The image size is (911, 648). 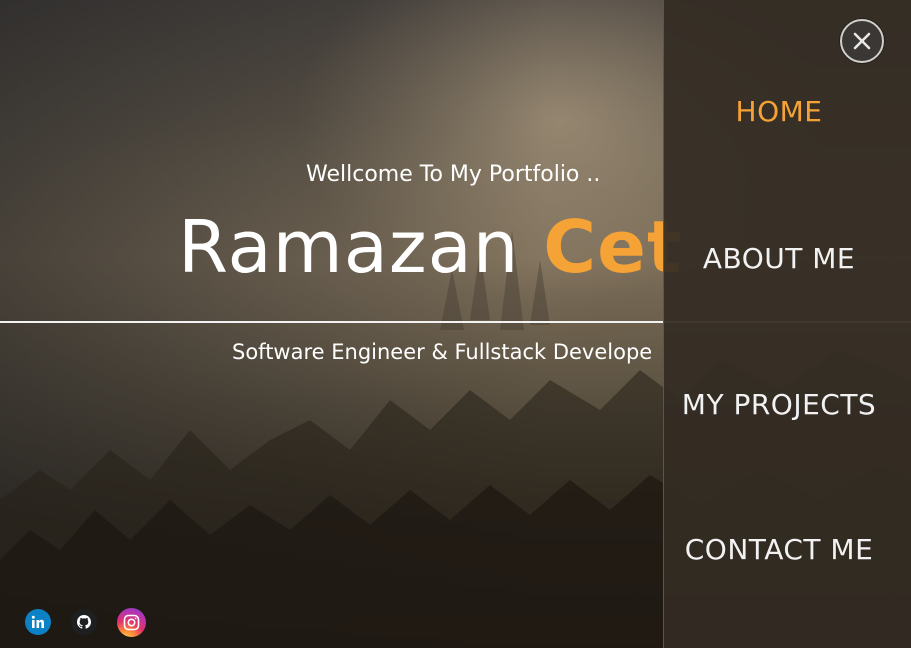 What do you see at coordinates (613, 247) in the screenshot?
I see `name-last: Cet` at bounding box center [613, 247].